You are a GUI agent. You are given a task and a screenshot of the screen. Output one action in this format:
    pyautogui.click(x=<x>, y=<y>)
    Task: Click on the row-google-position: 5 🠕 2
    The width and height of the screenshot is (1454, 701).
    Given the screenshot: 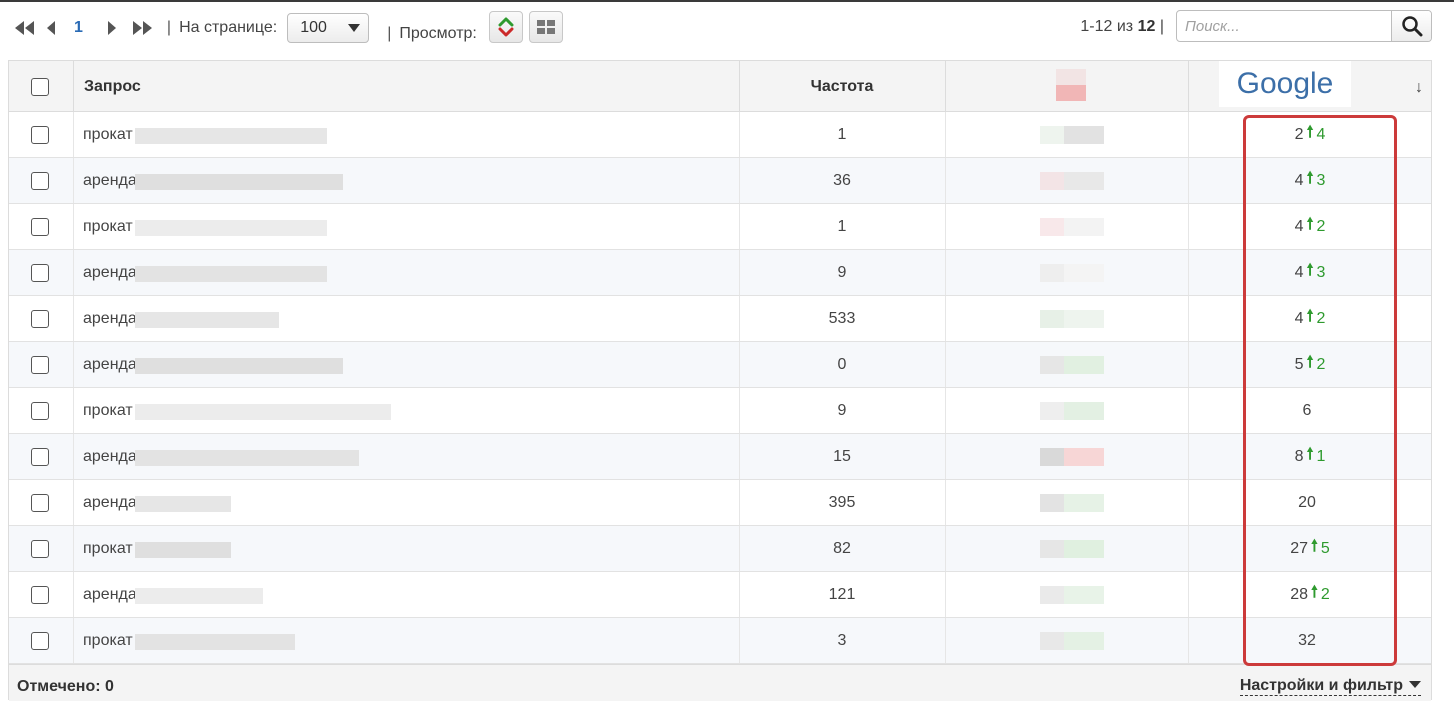 What is the action you would take?
    pyautogui.click(x=1310, y=364)
    